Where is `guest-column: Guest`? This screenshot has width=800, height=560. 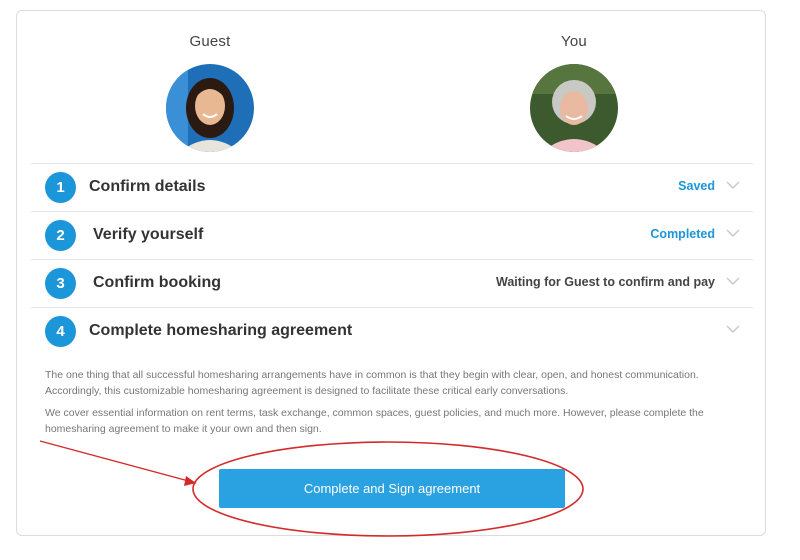
guest-column: Guest is located at coordinates (210, 92).